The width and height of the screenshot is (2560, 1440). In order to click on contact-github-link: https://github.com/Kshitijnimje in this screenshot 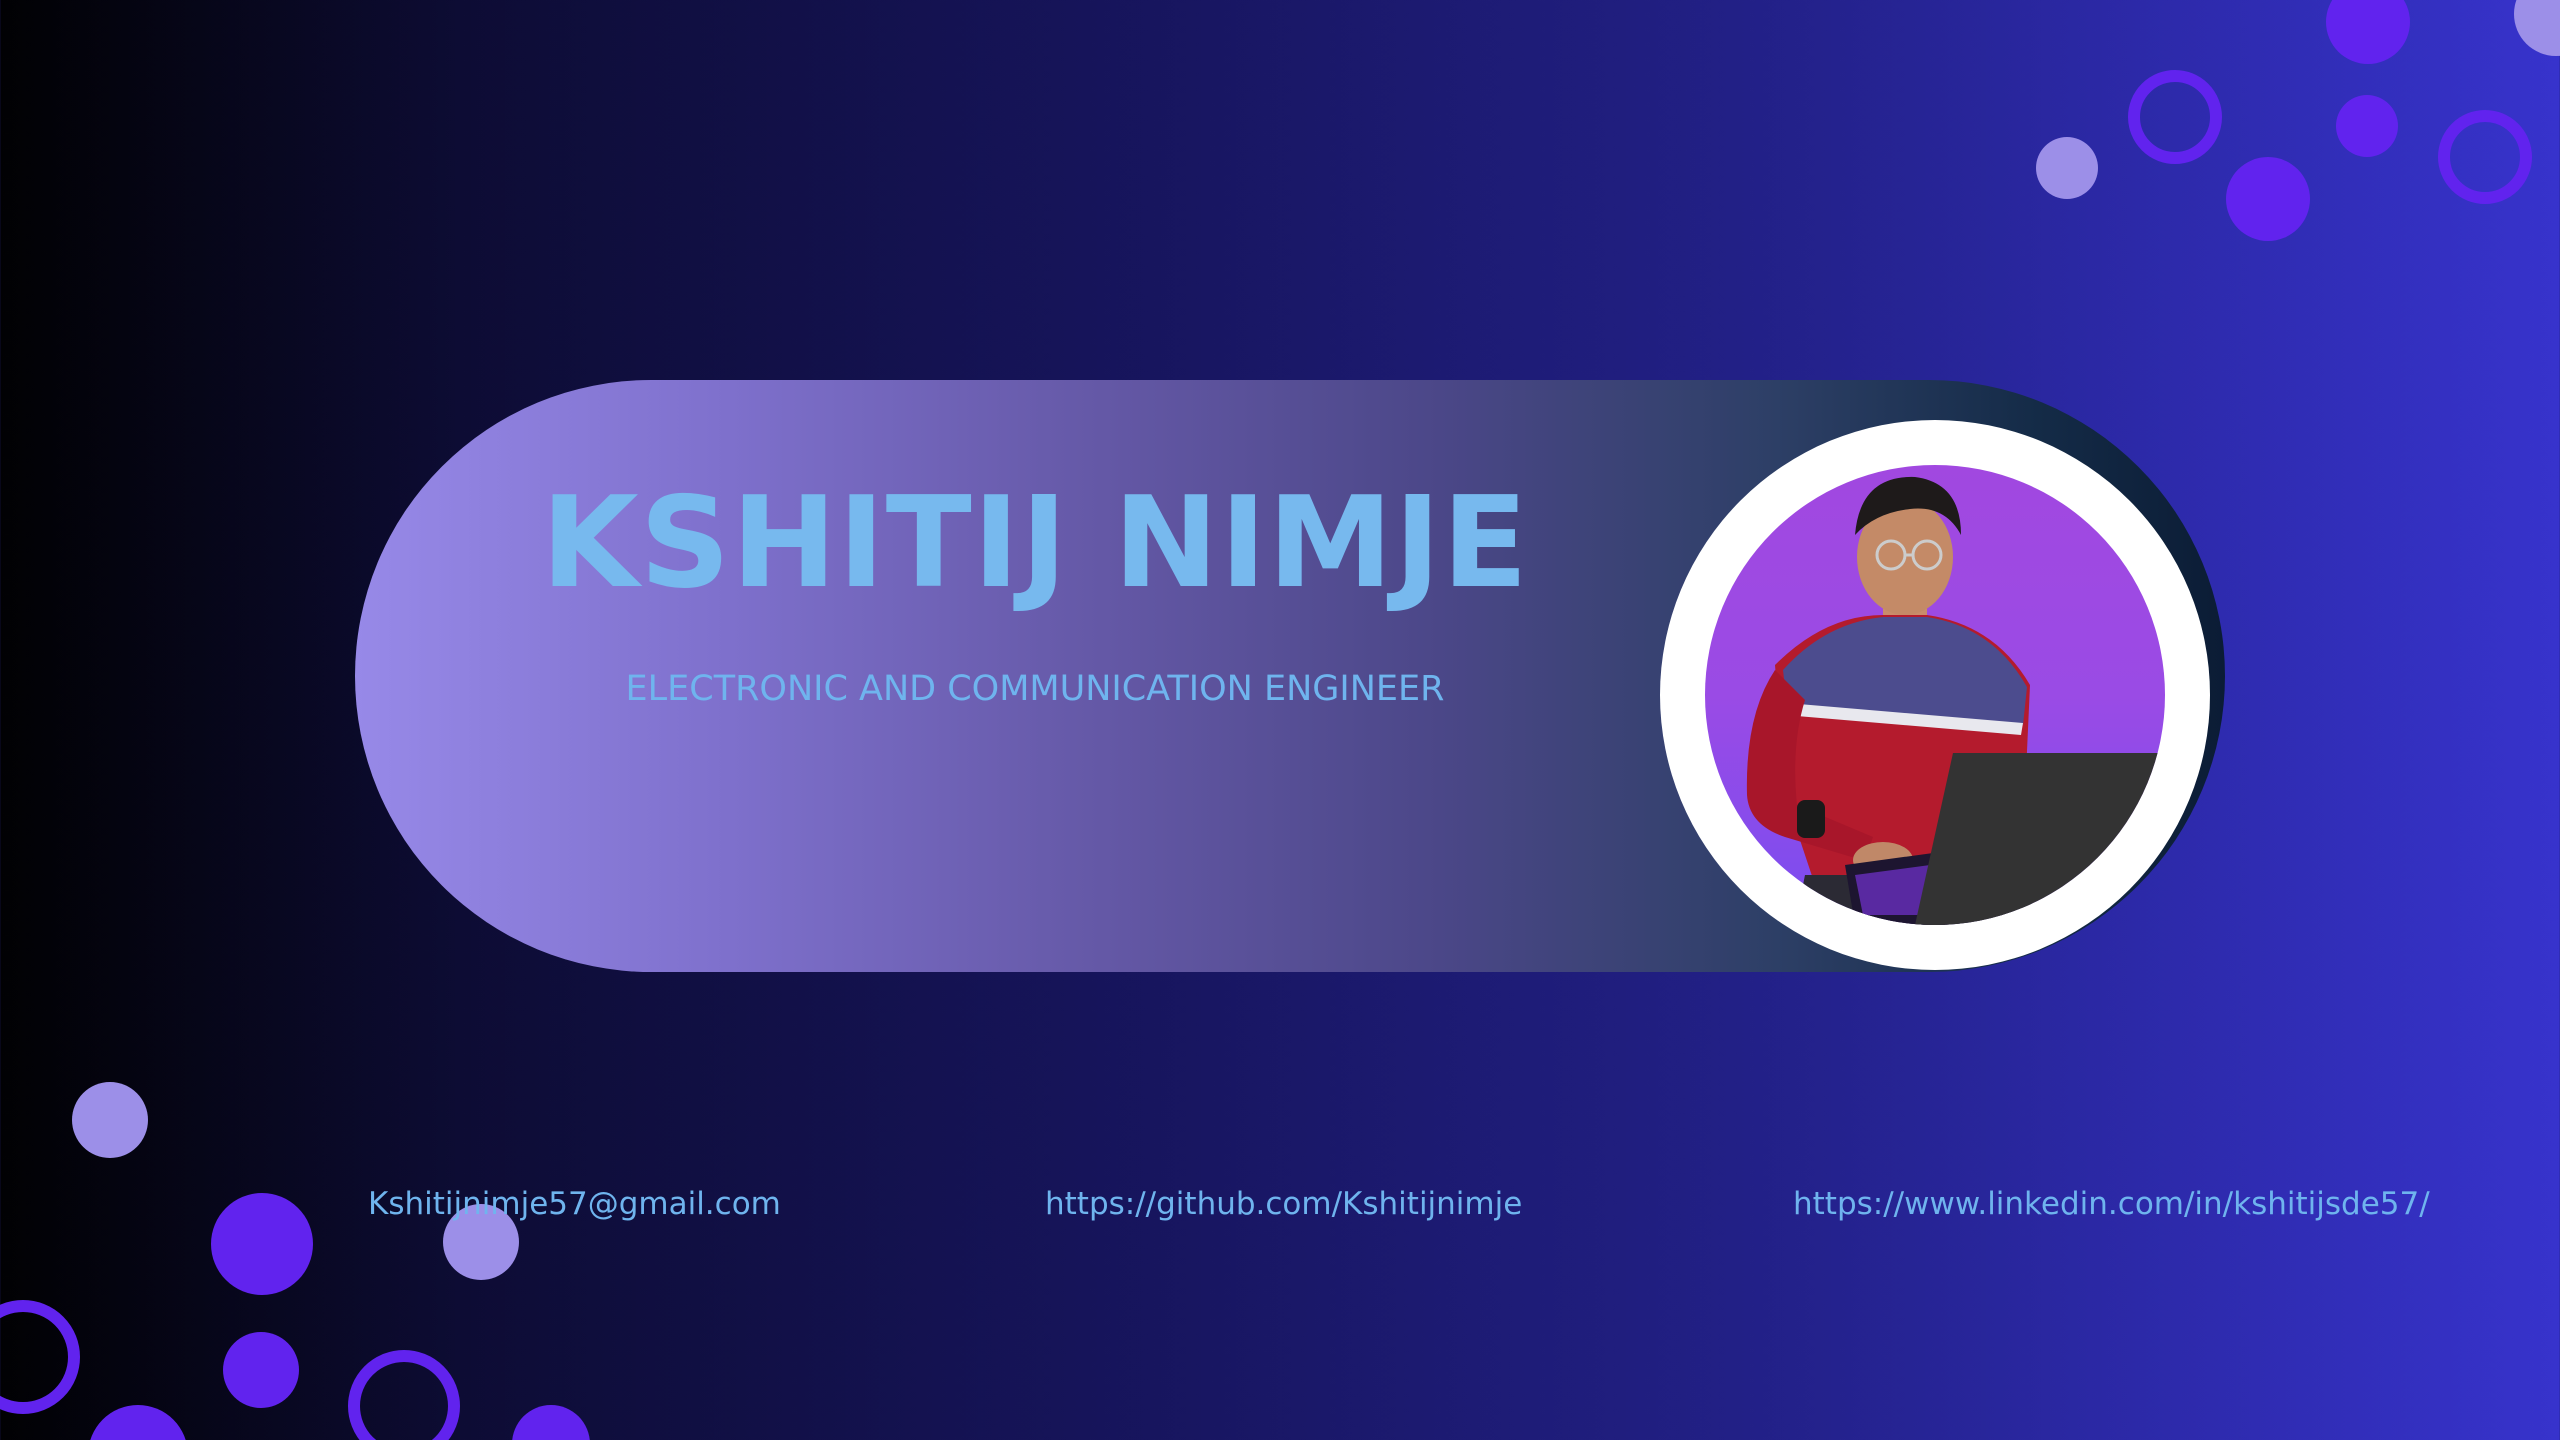, I will do `click(1283, 1204)`.